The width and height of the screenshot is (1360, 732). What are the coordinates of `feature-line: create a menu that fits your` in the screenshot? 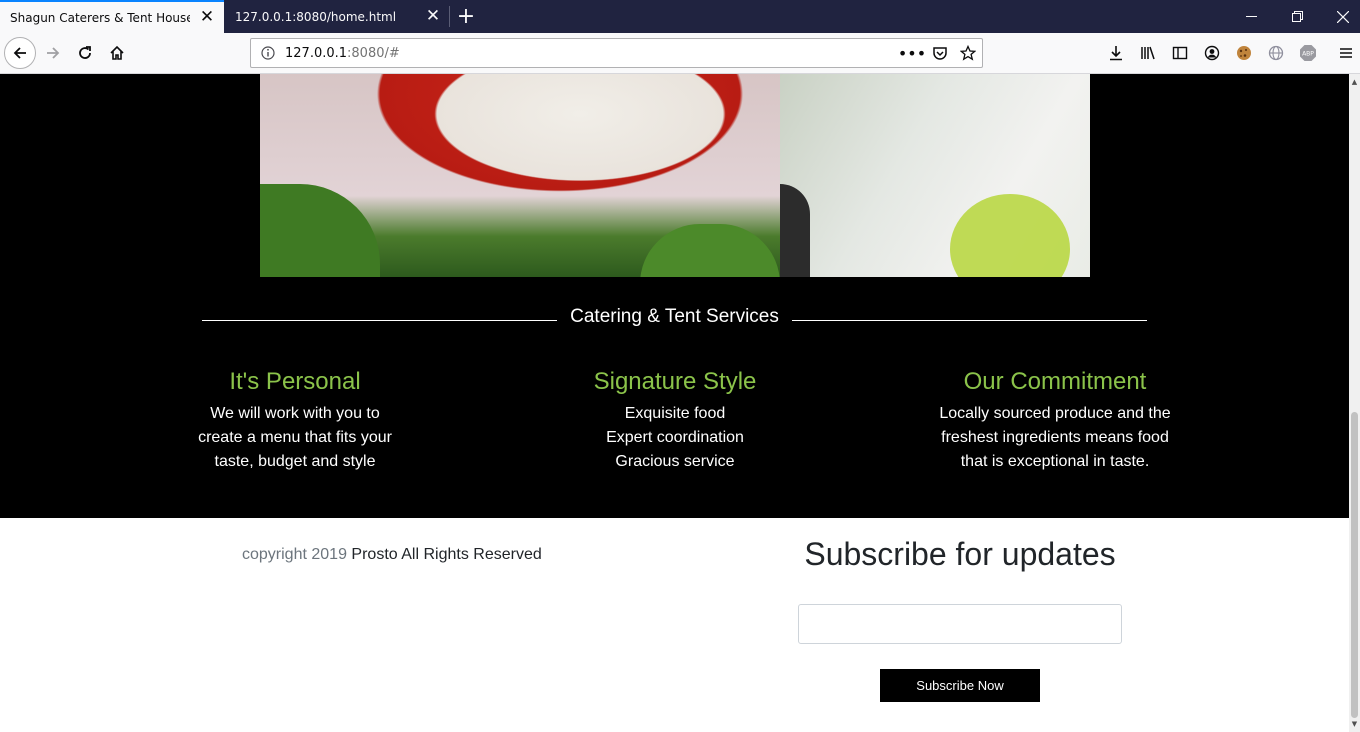 It's located at (295, 437).